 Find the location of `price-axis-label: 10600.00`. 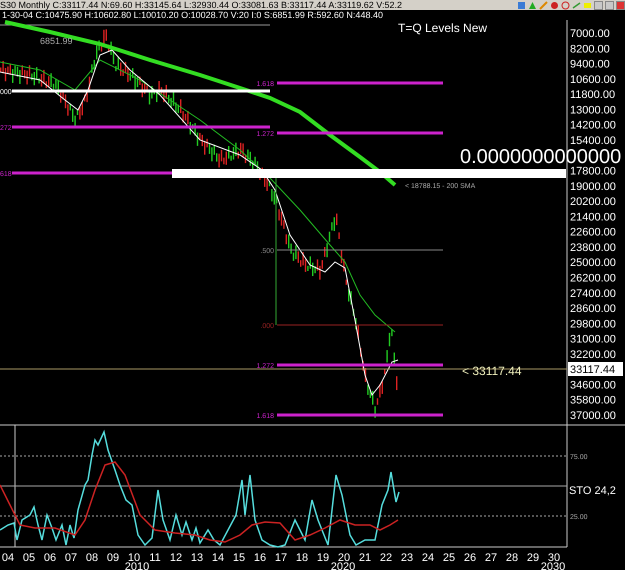

price-axis-label: 10600.00 is located at coordinates (593, 80).